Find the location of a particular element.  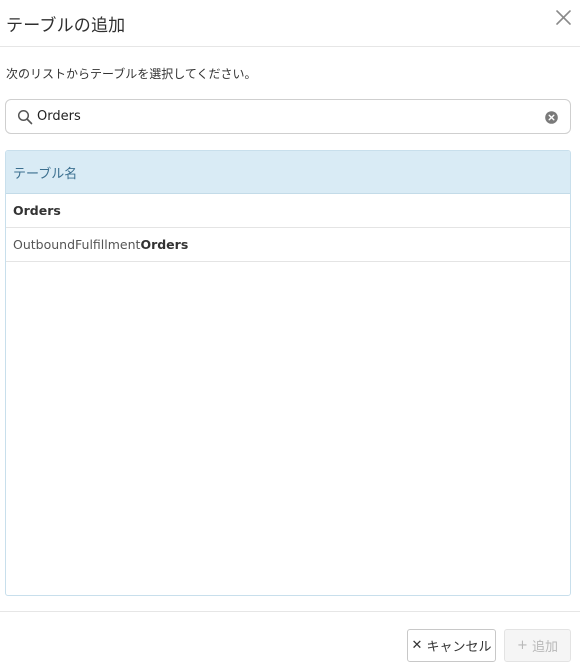

close-button is located at coordinates (564, 18).